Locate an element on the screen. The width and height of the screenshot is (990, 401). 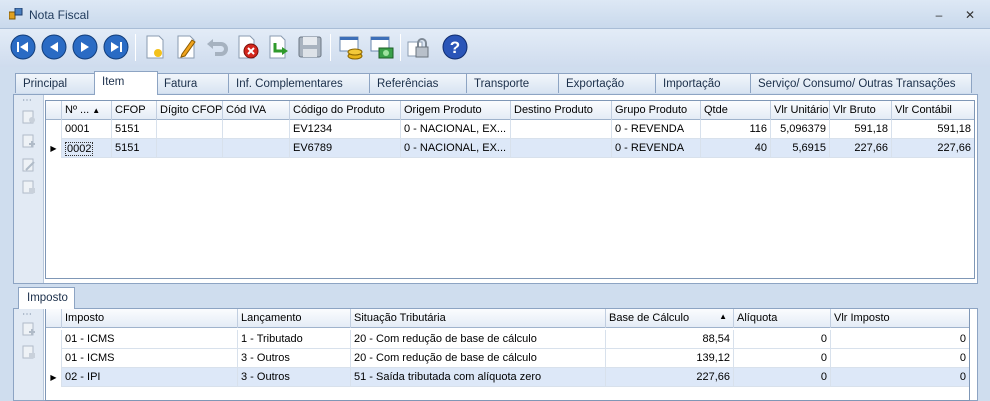
minimize-button: – is located at coordinates (939, 15).